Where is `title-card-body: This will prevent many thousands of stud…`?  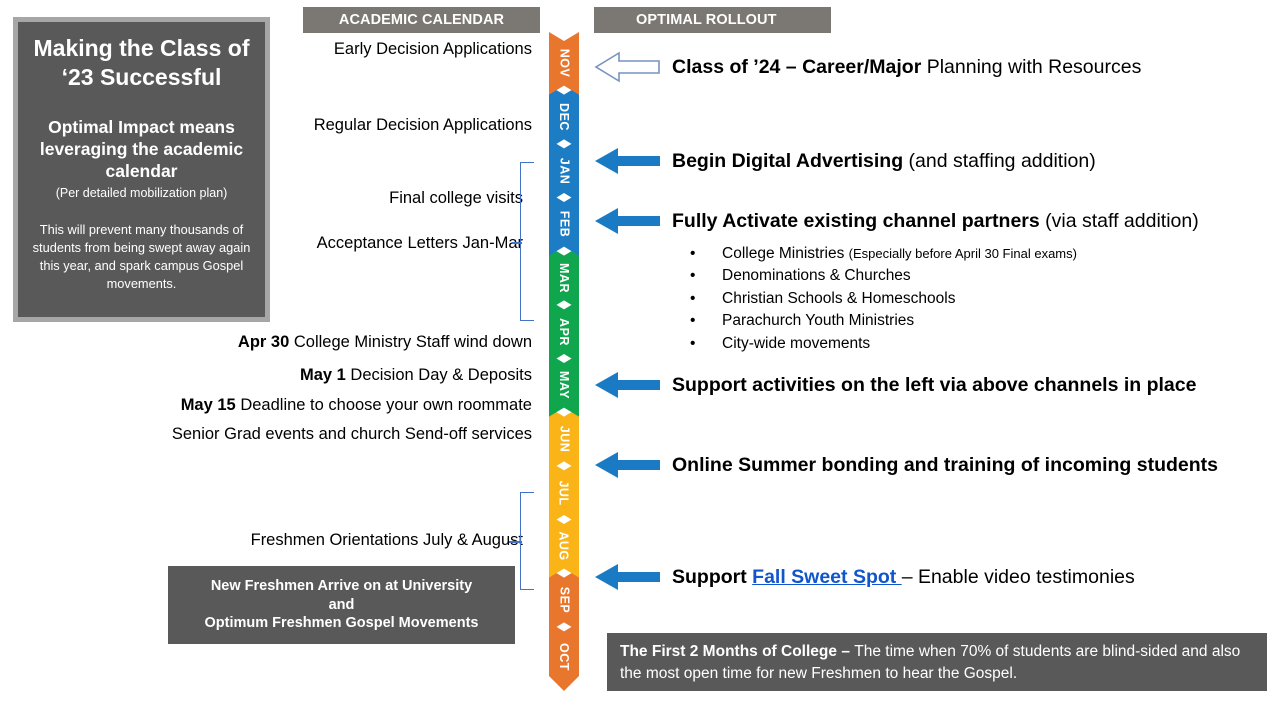 title-card-body: This will prevent many thousands of stud… is located at coordinates (141, 256).